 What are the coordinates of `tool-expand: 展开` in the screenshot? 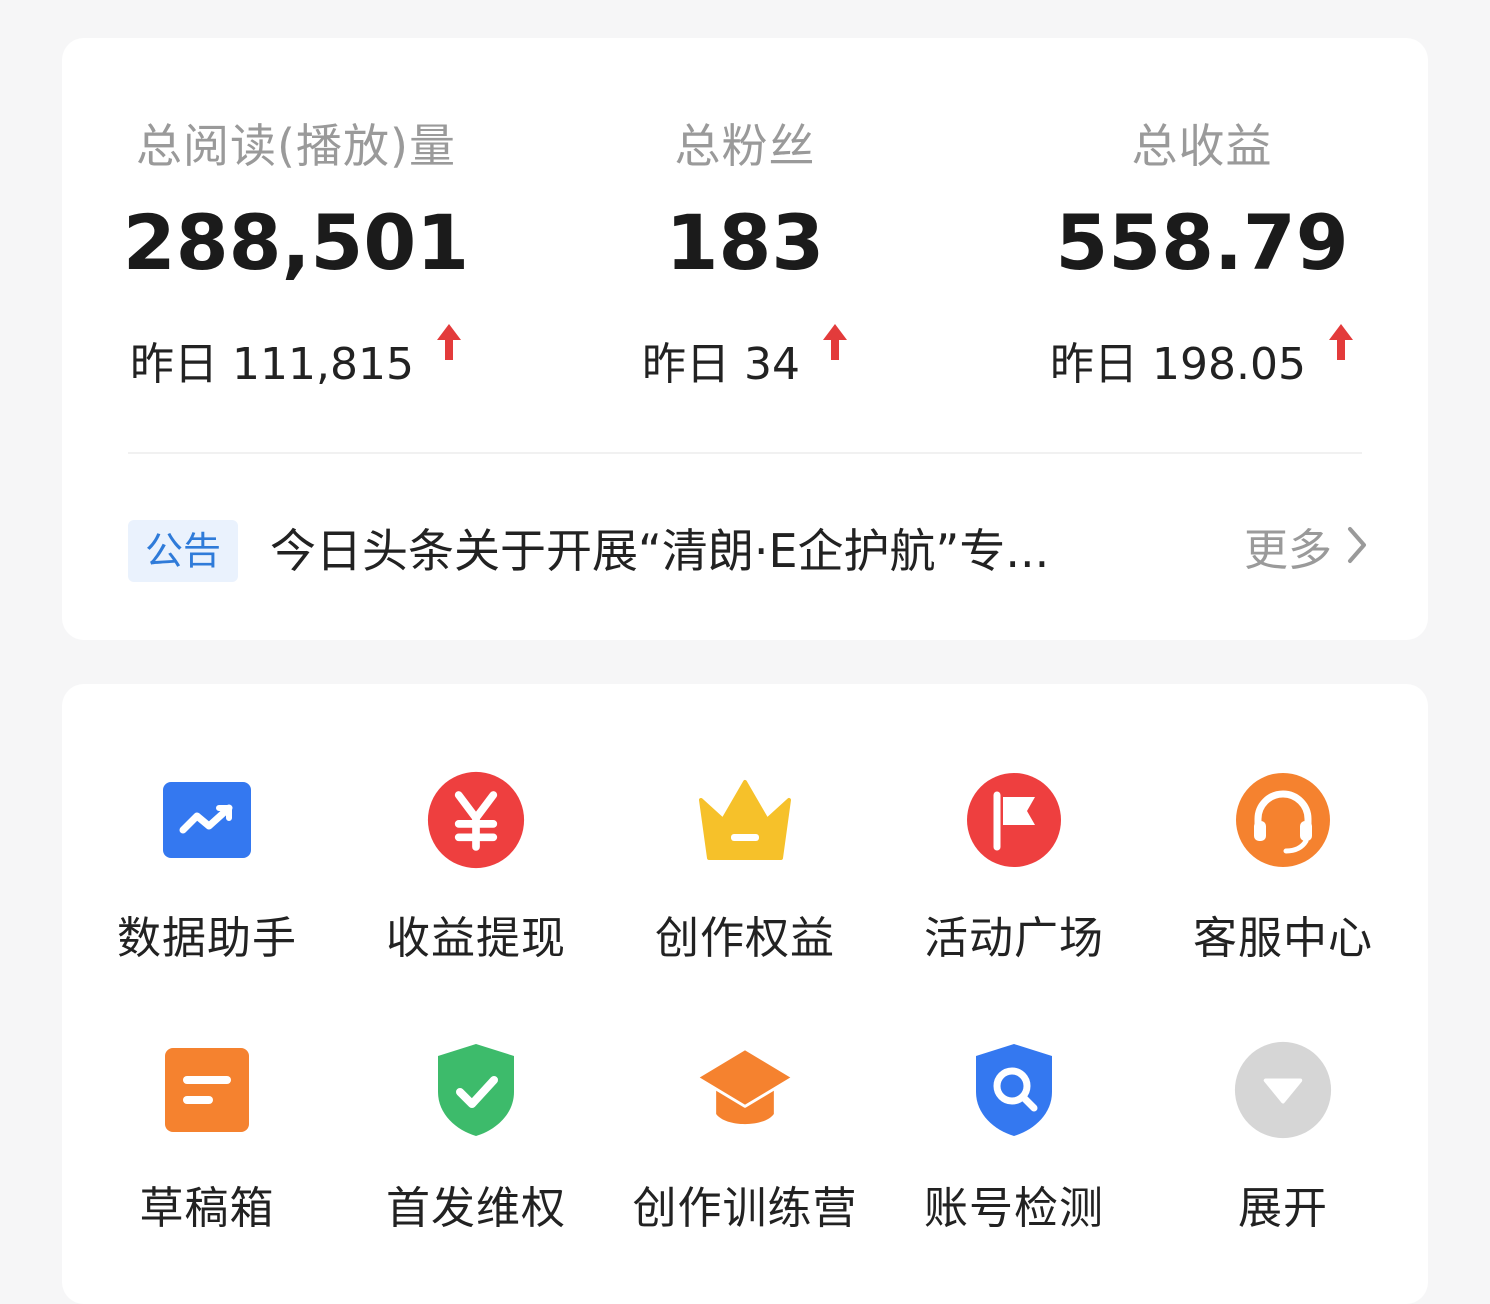 It's located at (1283, 1155).